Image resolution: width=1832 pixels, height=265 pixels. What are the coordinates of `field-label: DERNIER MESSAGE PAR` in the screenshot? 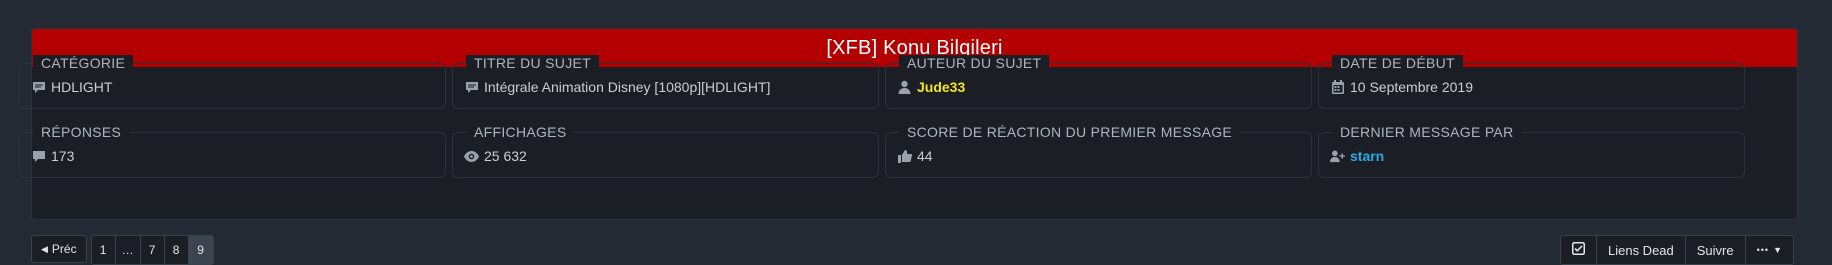 It's located at (1427, 132).